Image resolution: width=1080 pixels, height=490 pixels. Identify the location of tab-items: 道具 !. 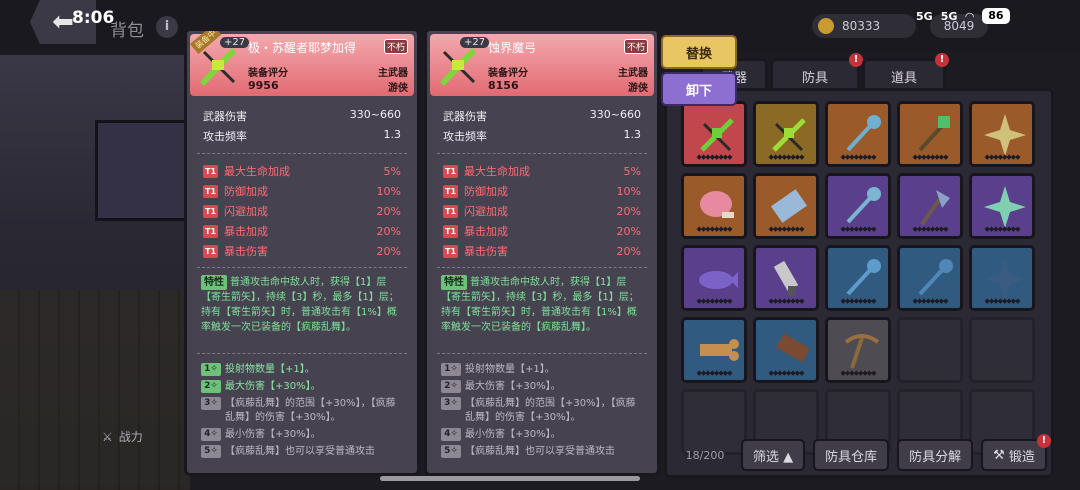
(905, 72).